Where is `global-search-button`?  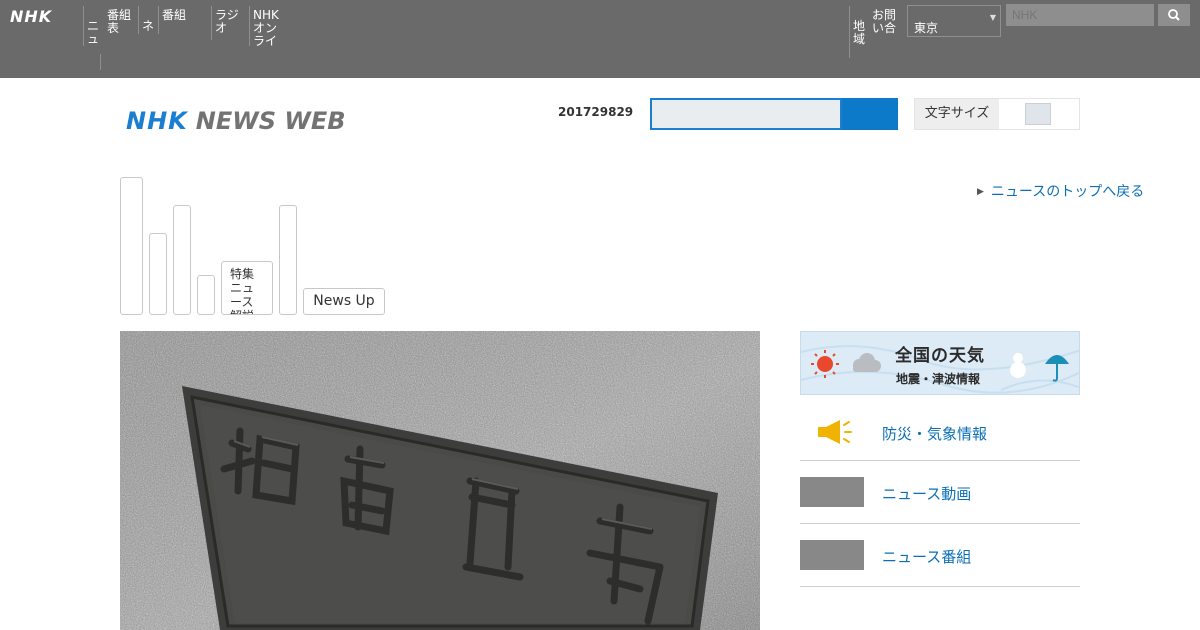
global-search-button is located at coordinates (1174, 15).